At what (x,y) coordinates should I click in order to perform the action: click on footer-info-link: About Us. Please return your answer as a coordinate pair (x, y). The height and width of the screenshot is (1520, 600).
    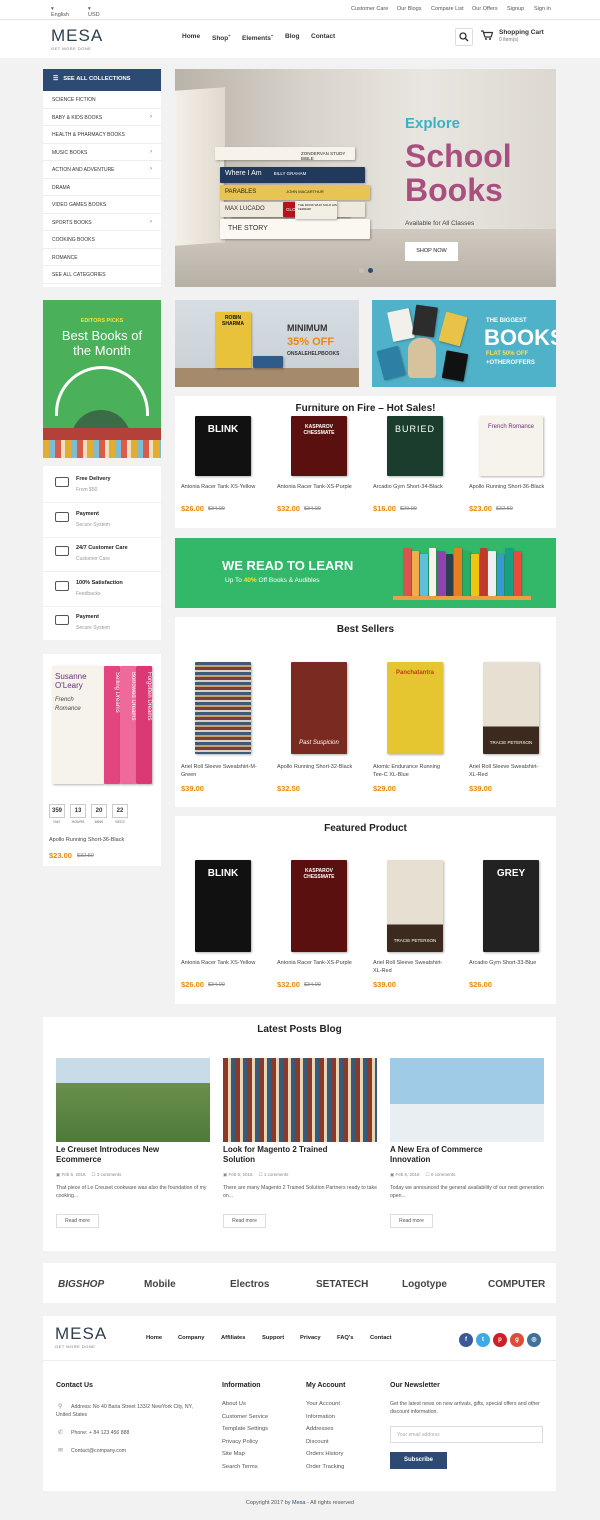
    Looking at the image, I should click on (234, 1404).